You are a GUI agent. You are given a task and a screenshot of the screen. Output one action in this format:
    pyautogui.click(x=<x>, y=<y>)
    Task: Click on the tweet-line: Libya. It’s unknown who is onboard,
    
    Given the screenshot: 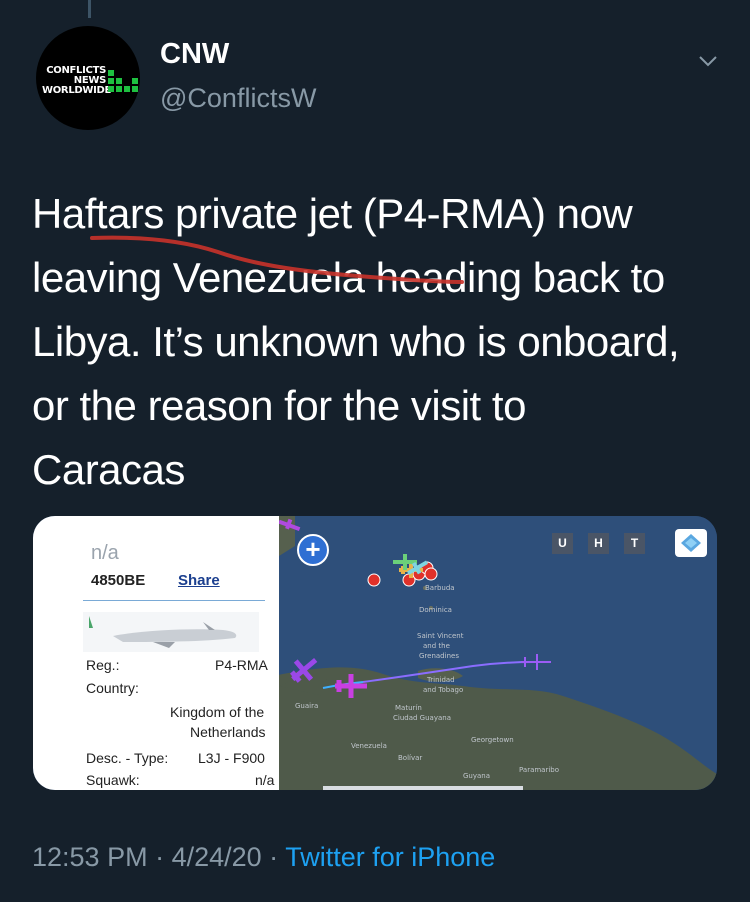 What is the action you would take?
    pyautogui.click(x=356, y=341)
    